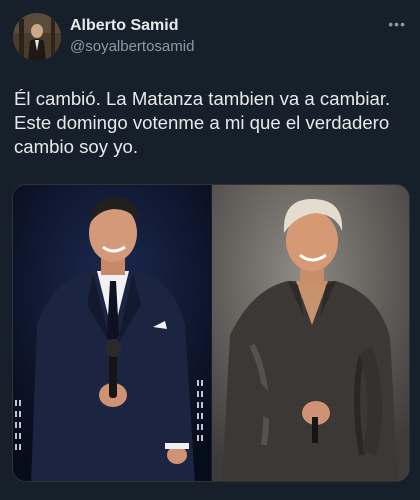 The height and width of the screenshot is (500, 420). I want to click on more-dots-icon: •••, so click(397, 24).